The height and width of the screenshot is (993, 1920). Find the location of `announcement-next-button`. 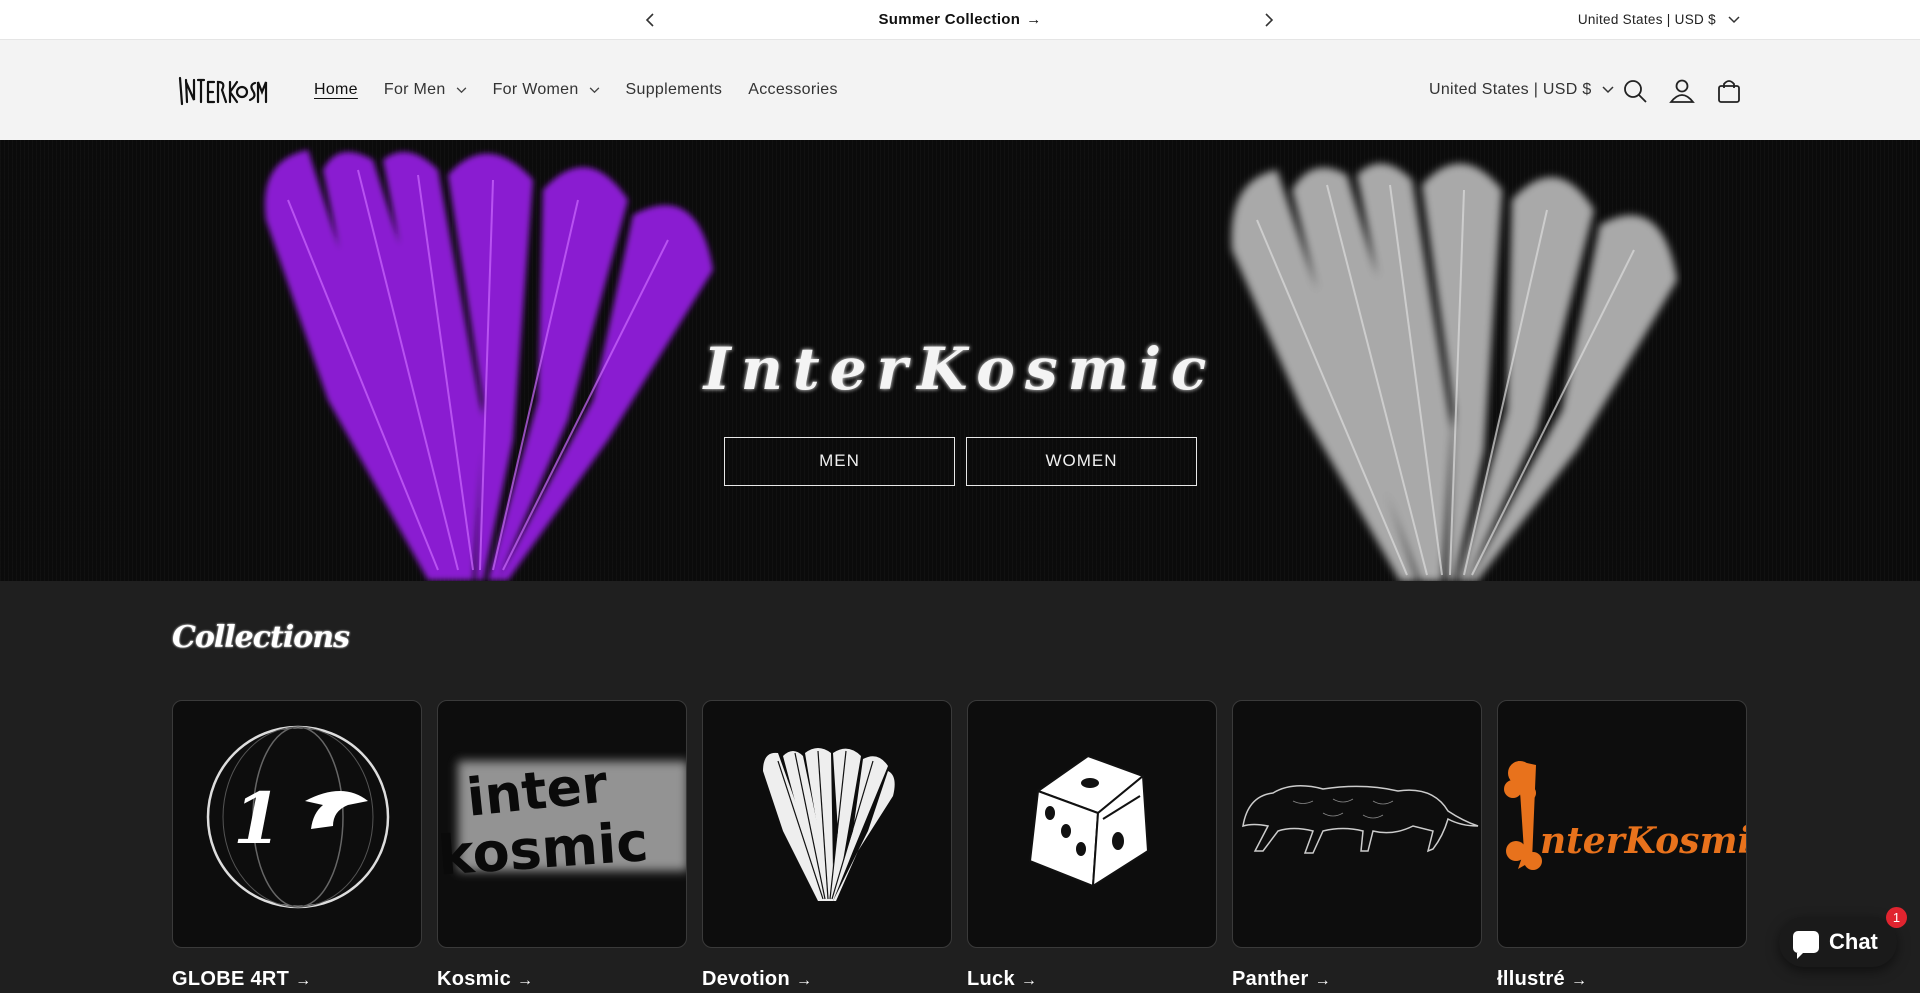

announcement-next-button is located at coordinates (1269, 20).